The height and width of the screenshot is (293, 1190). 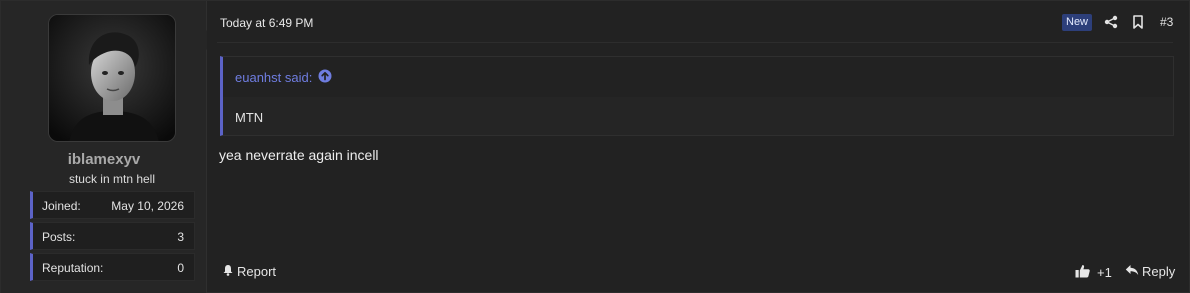 I want to click on stat-label: Joined:, so click(x=61, y=206).